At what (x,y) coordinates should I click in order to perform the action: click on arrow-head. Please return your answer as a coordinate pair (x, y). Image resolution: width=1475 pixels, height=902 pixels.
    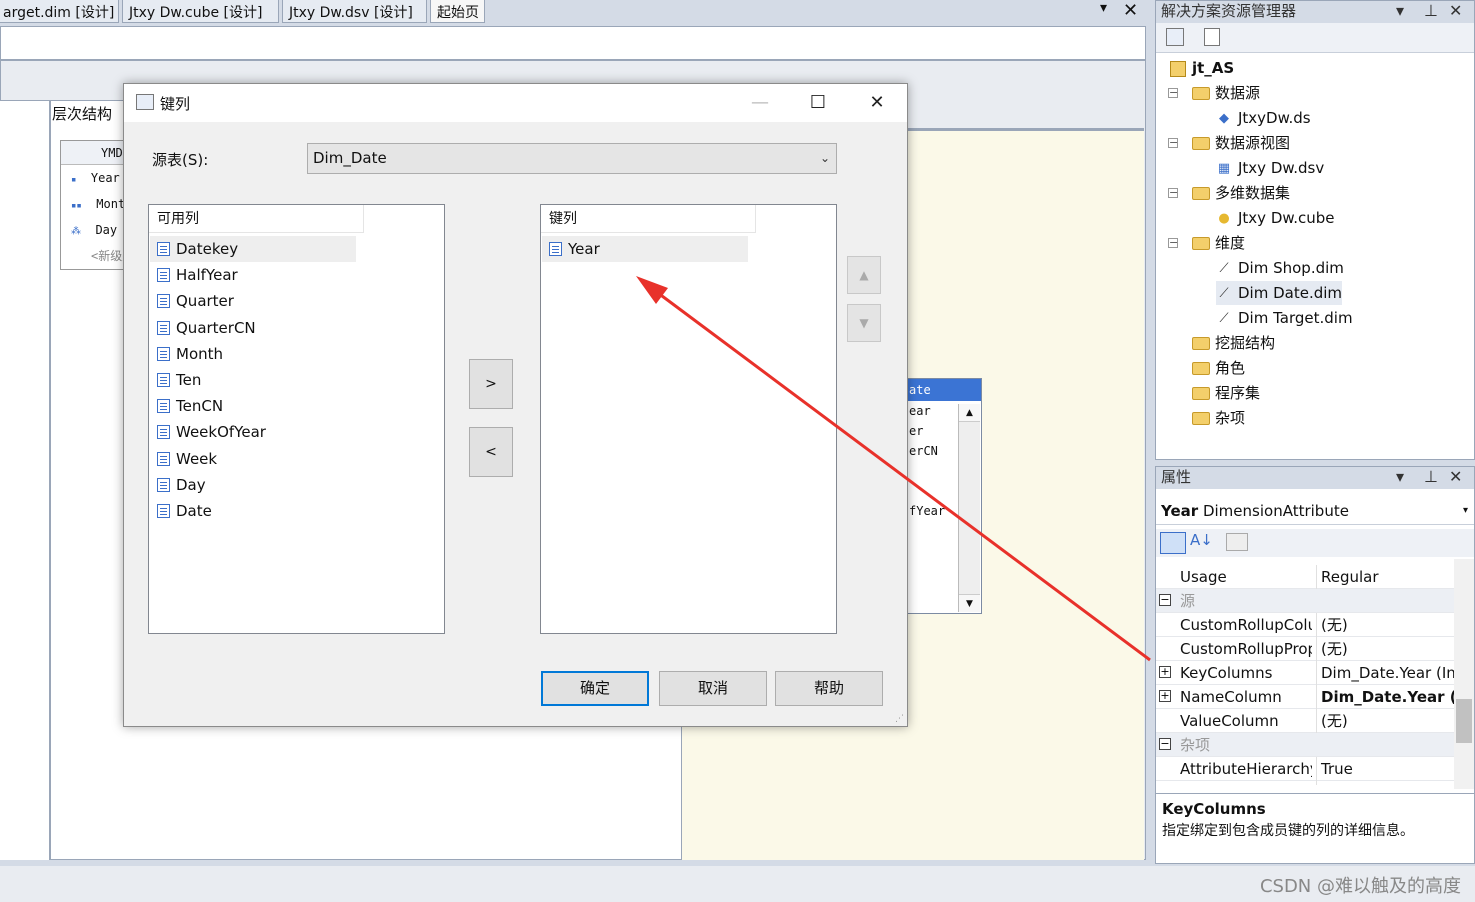
    Looking at the image, I should click on (652, 290).